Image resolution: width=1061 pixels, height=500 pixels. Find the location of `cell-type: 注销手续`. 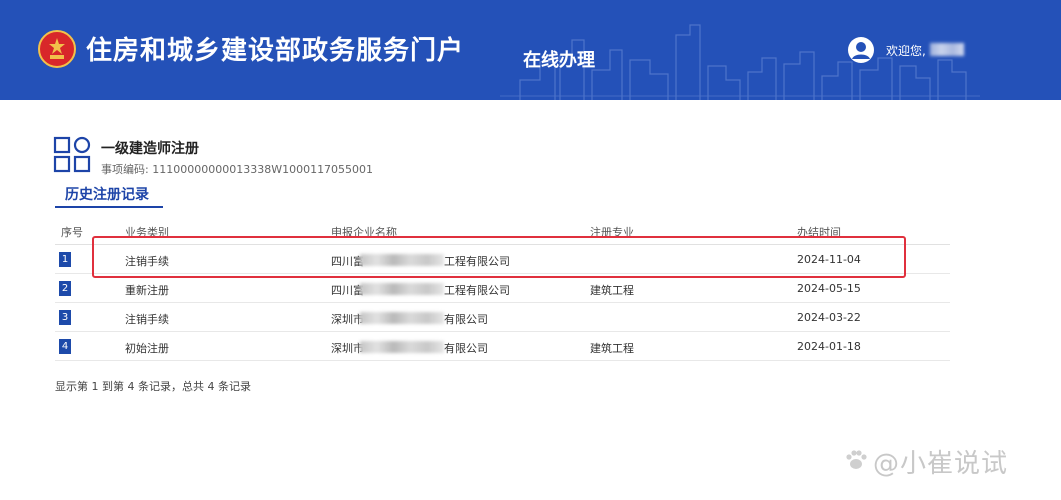

cell-type: 注销手续 is located at coordinates (147, 319).